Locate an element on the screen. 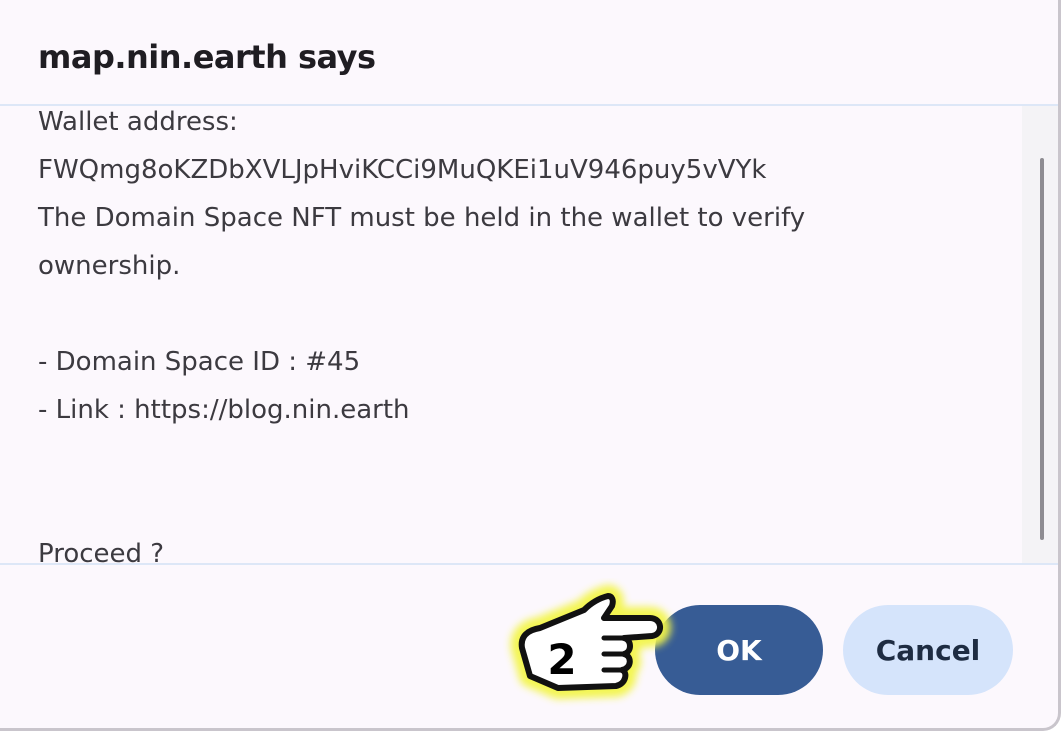 The width and height of the screenshot is (1063, 749). pointing-hand-icon: 2 is located at coordinates (590, 642).